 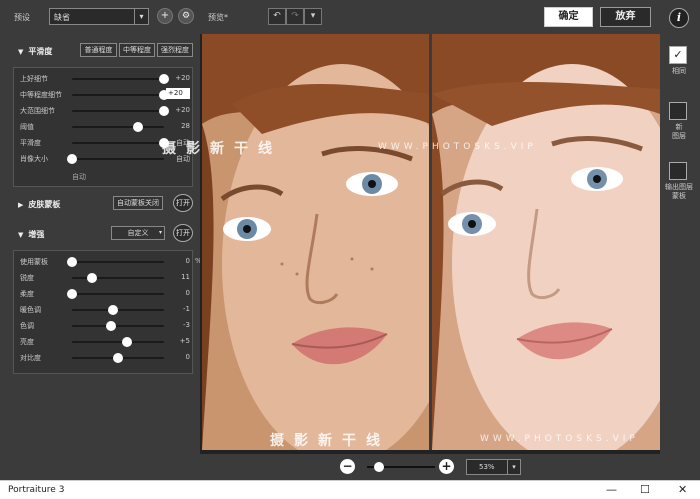 What do you see at coordinates (79, 177) in the screenshot?
I see `portrait-size-sub-label: 自动` at bounding box center [79, 177].